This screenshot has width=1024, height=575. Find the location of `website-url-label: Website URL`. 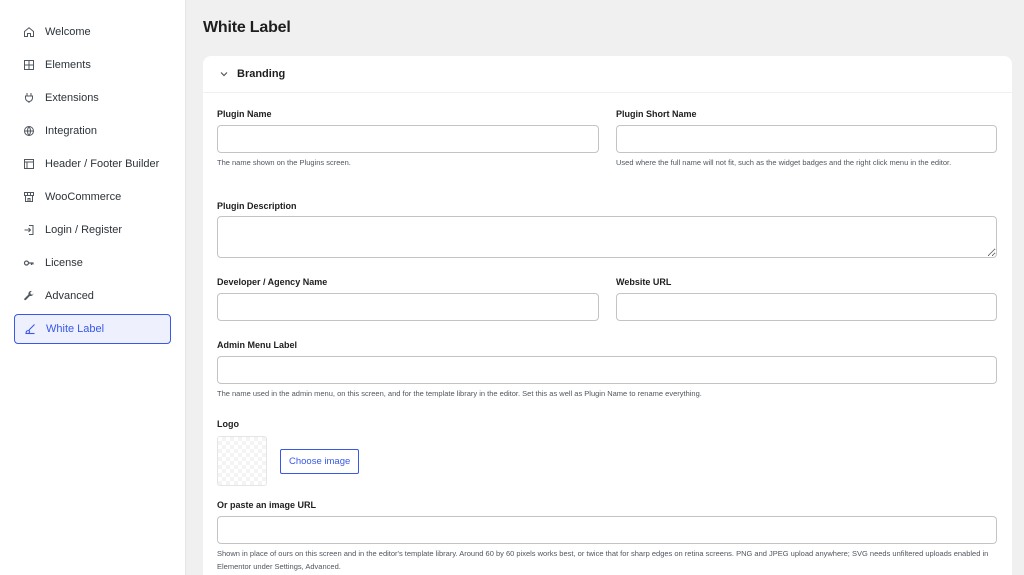

website-url-label: Website URL is located at coordinates (644, 282).